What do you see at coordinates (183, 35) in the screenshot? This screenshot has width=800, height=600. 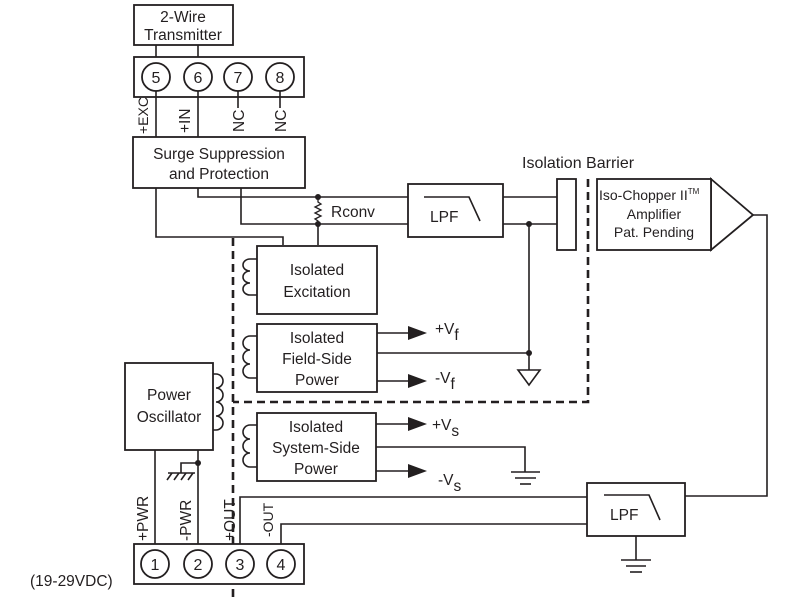 I see `transmitter-label-line2: Transmitter` at bounding box center [183, 35].